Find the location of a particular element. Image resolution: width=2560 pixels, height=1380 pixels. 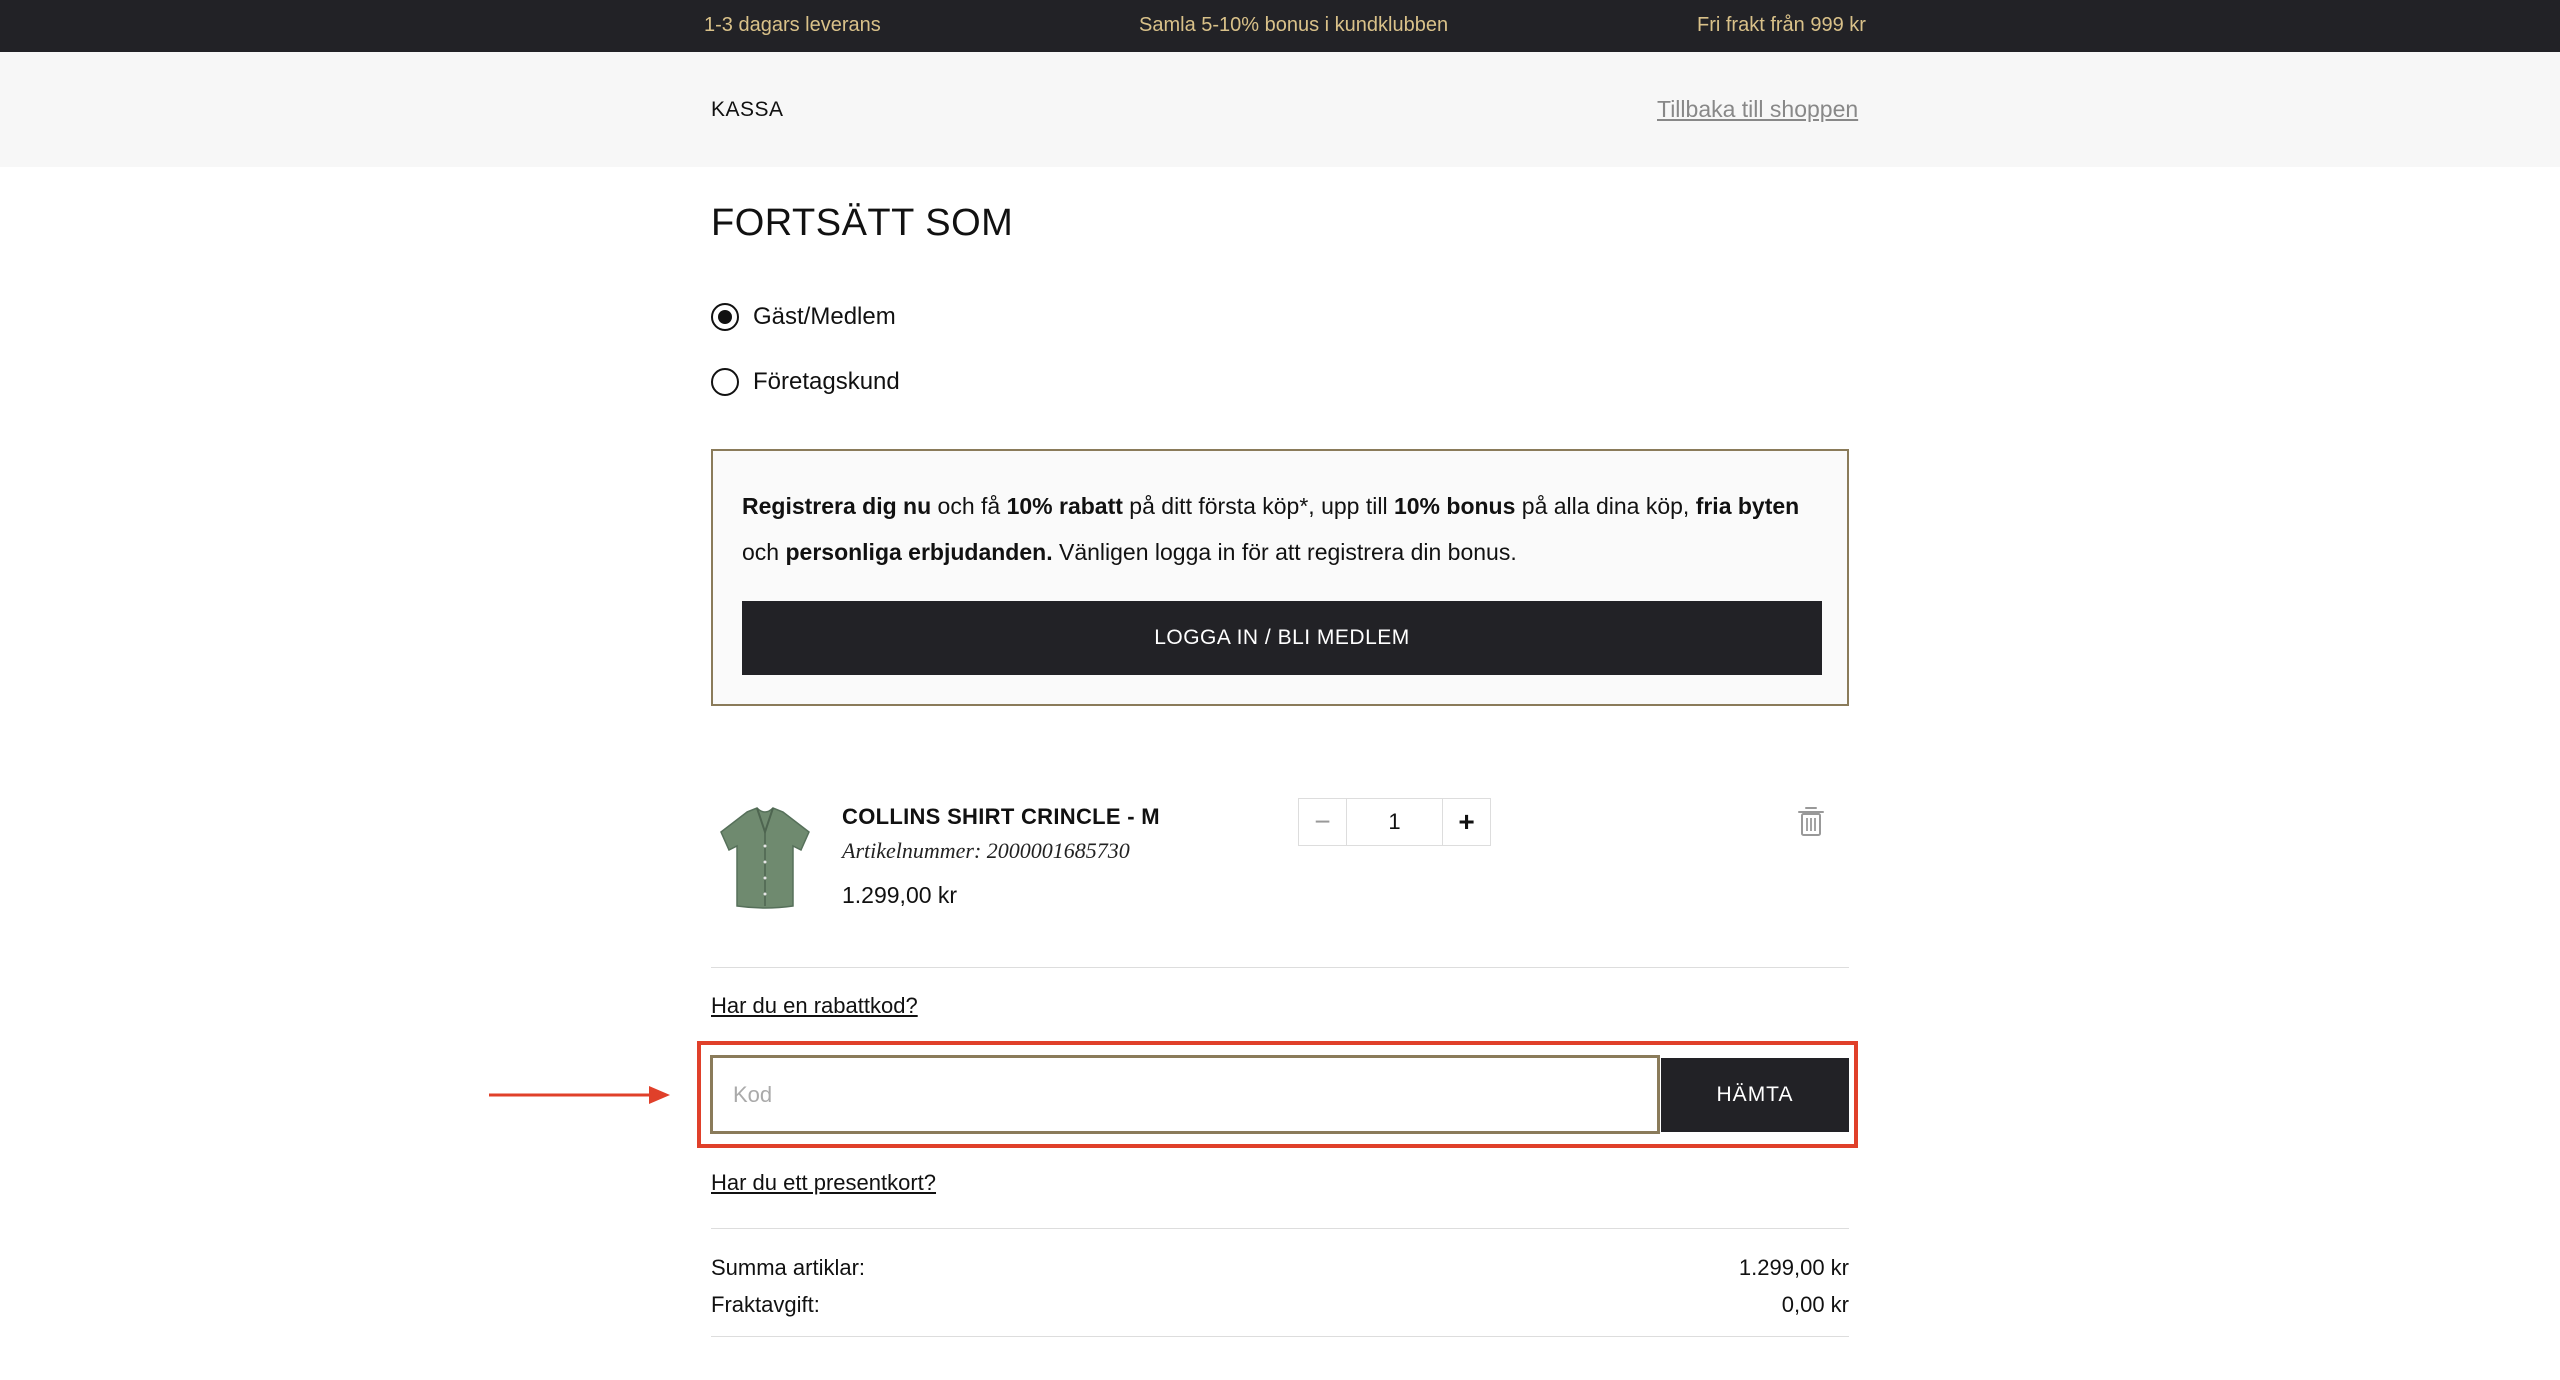

increase-quantity-button: + is located at coordinates (1466, 822).